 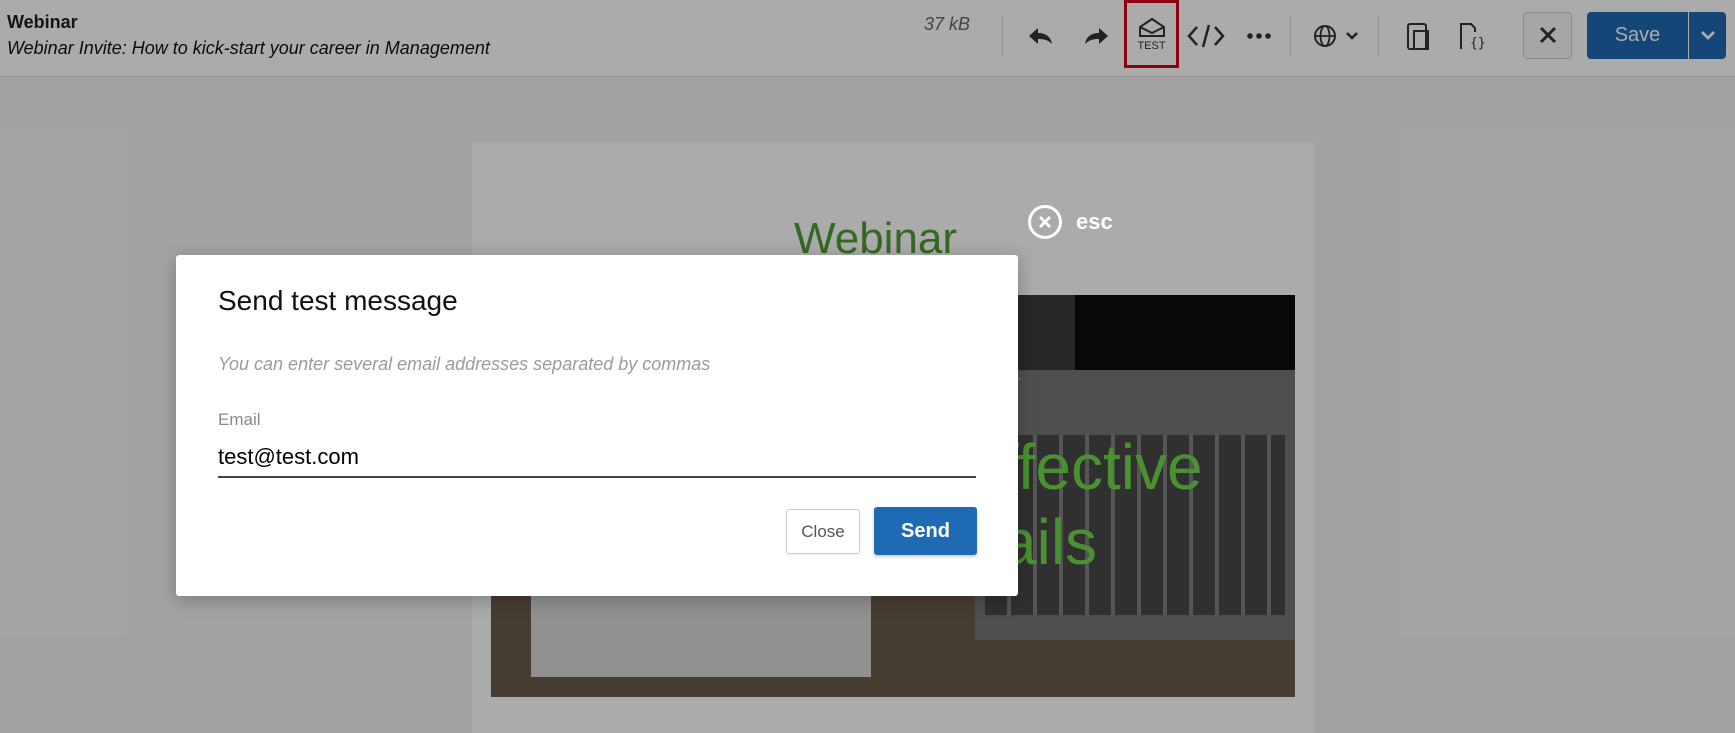 I want to click on dialog-title: Send test message, so click(x=338, y=300).